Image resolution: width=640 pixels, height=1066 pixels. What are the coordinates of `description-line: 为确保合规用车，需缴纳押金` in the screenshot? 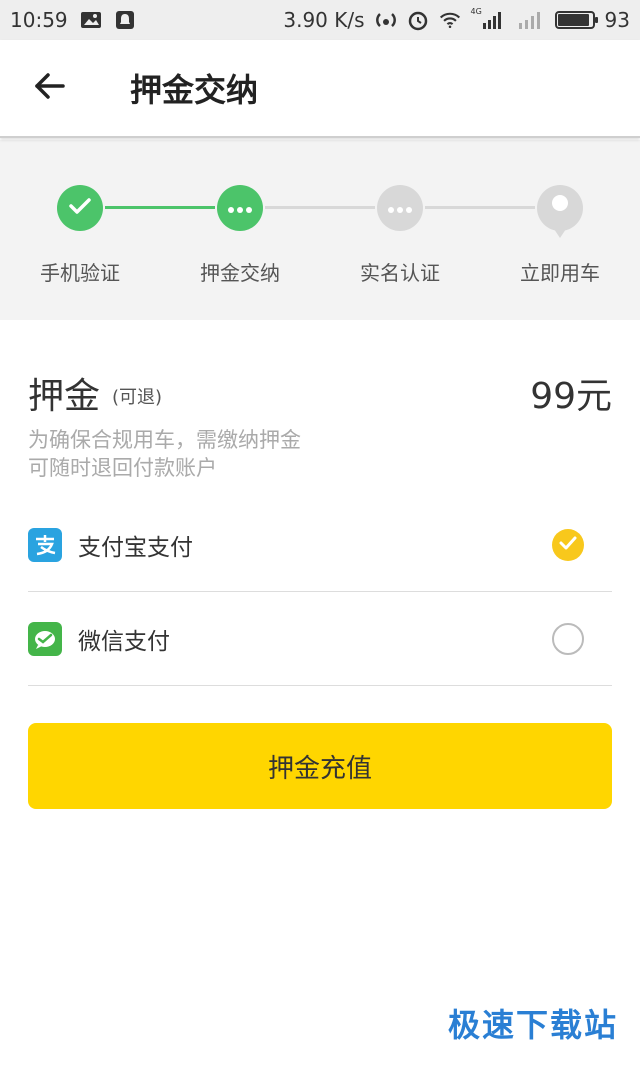 It's located at (164, 440).